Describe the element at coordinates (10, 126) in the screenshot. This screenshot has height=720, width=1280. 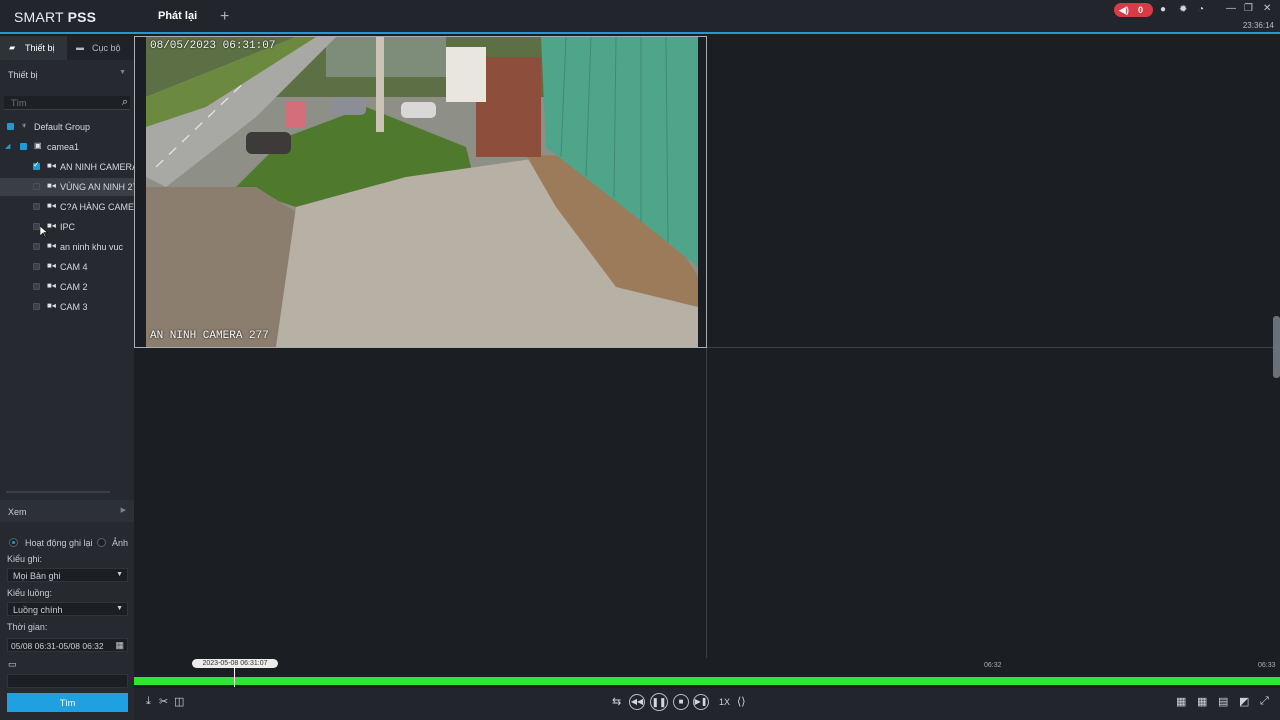
I see `group-checkbox` at that location.